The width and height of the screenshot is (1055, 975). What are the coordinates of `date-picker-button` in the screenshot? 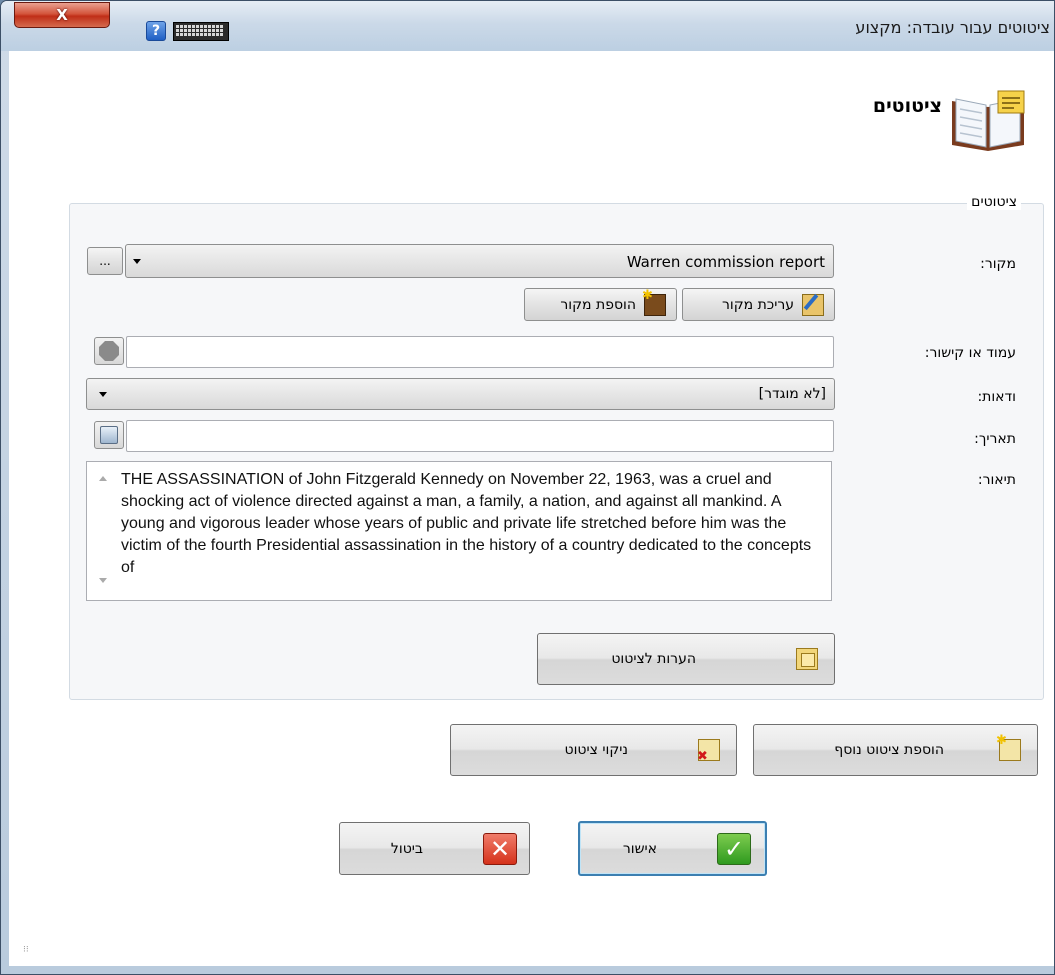 It's located at (109, 435).